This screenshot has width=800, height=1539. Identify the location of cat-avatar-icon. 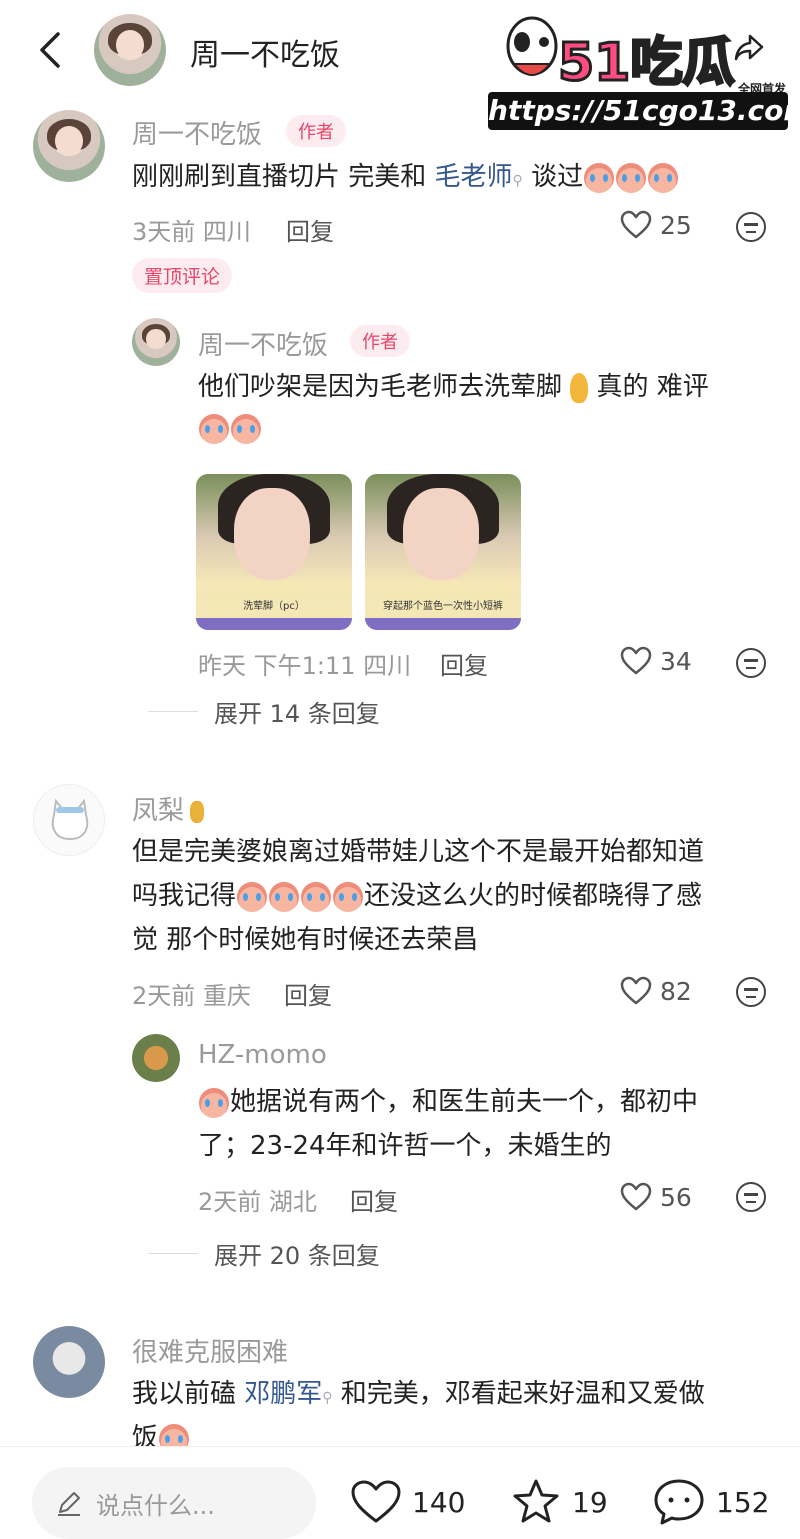
(70, 819).